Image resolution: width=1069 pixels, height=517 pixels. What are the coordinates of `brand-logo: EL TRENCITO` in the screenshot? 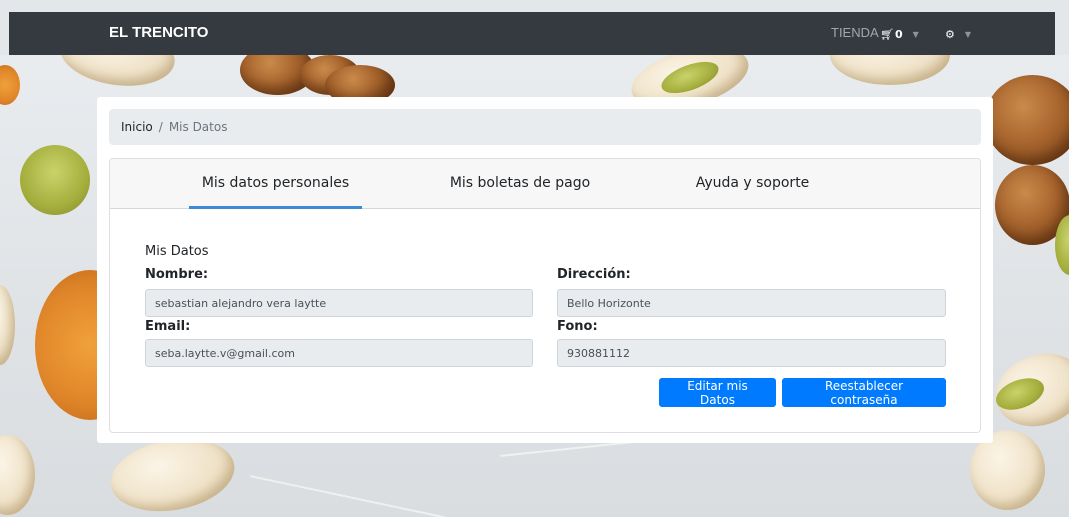 It's located at (158, 32).